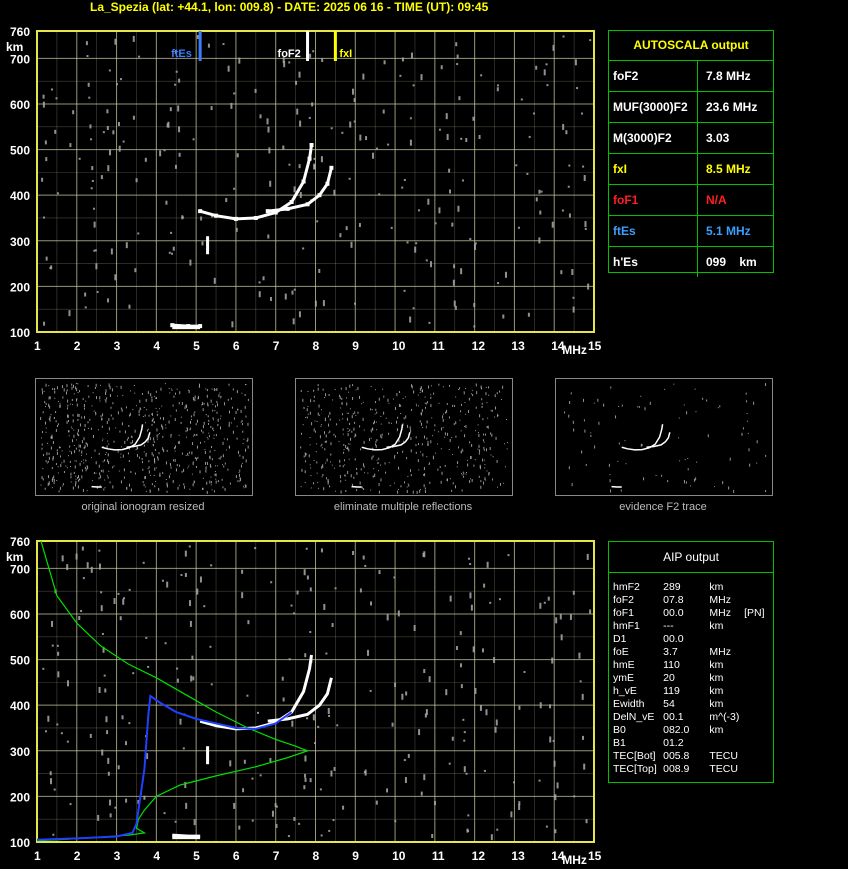  What do you see at coordinates (574, 350) in the screenshot?
I see `x-axis-label: MHz` at bounding box center [574, 350].